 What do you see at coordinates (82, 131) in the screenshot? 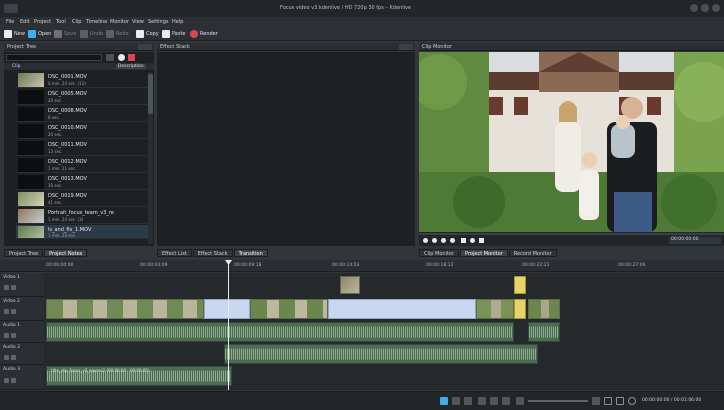
I see `list-item: DSC_0010.MOV 20 sec.` at bounding box center [82, 131].